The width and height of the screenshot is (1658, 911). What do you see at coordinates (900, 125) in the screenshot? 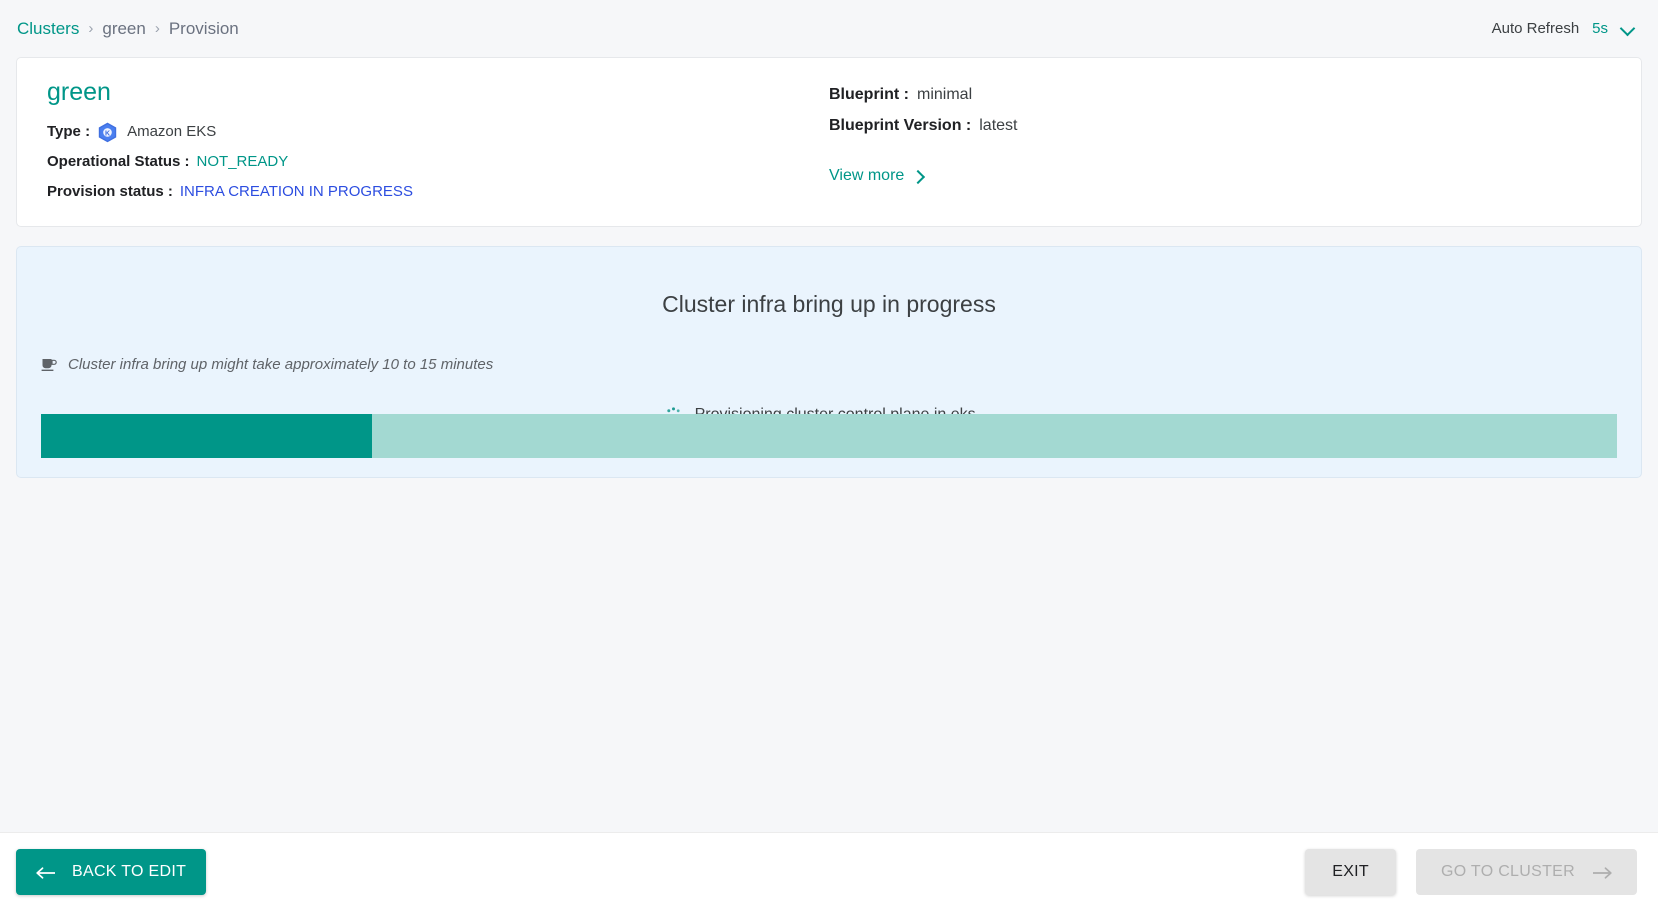
I see `blueprint-version-label: Blueprint Version :` at bounding box center [900, 125].